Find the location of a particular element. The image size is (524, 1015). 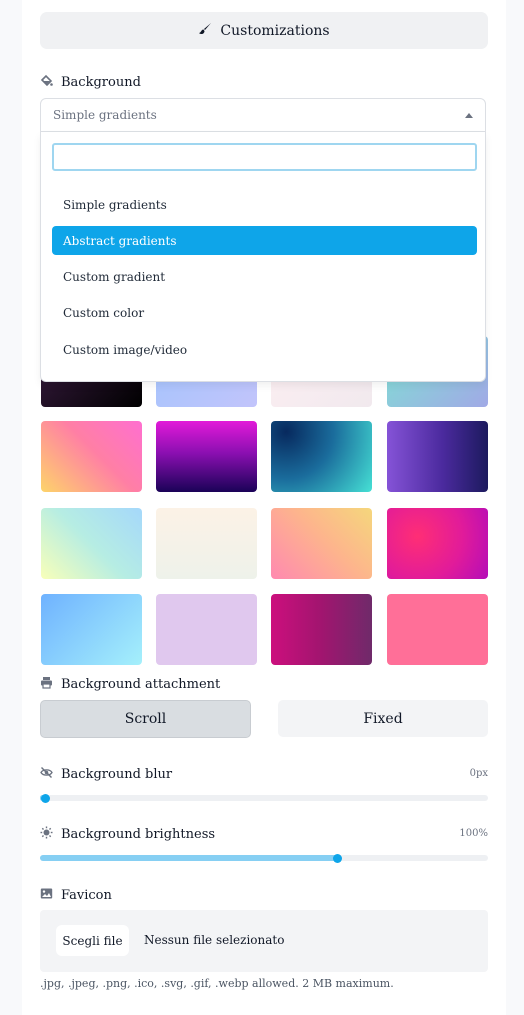

file-status-text: Nessun file selezionato is located at coordinates (214, 940).